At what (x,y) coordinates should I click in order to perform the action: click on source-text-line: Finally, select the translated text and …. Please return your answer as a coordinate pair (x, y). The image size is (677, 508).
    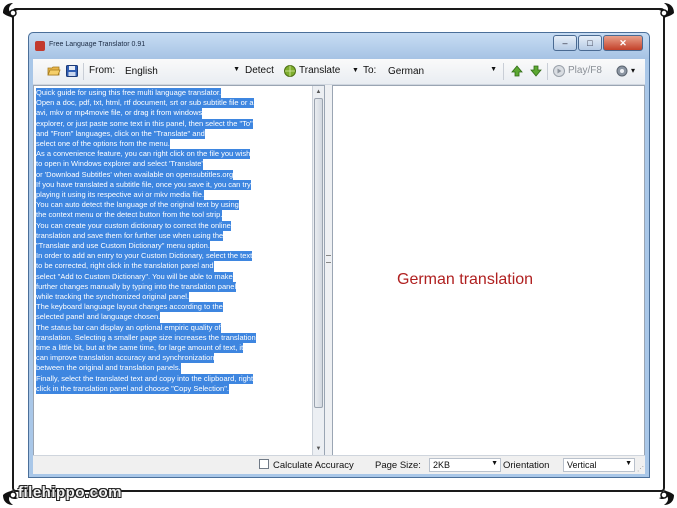
    Looking at the image, I should click on (145, 378).